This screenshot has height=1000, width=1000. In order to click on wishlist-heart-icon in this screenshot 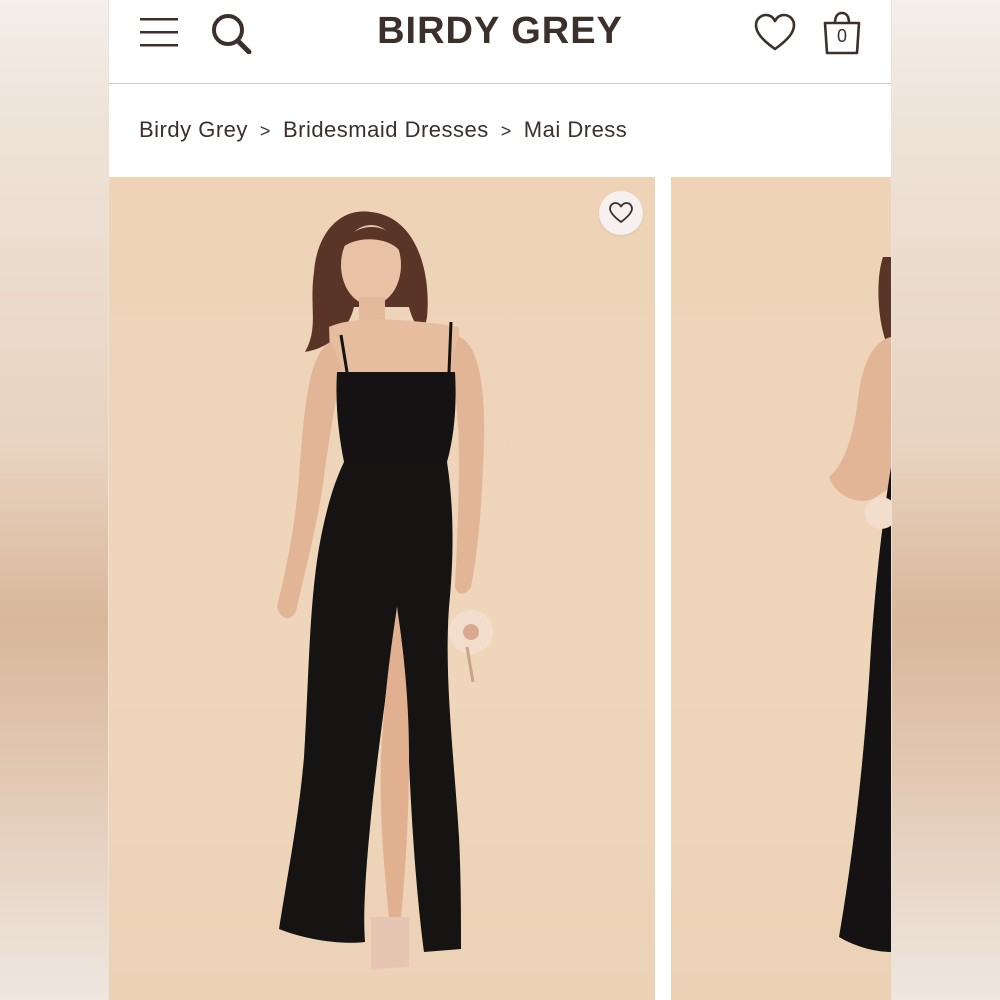, I will do `click(775, 33)`.